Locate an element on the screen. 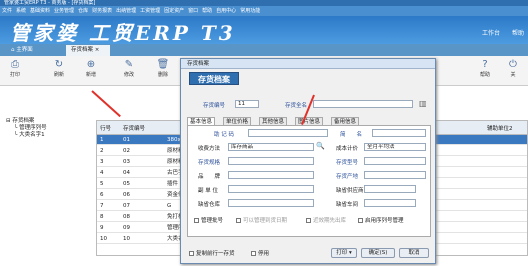 Image resolution: width=528 pixels, height=266 pixels. menu-item: 基础资料 is located at coordinates (40, 11).